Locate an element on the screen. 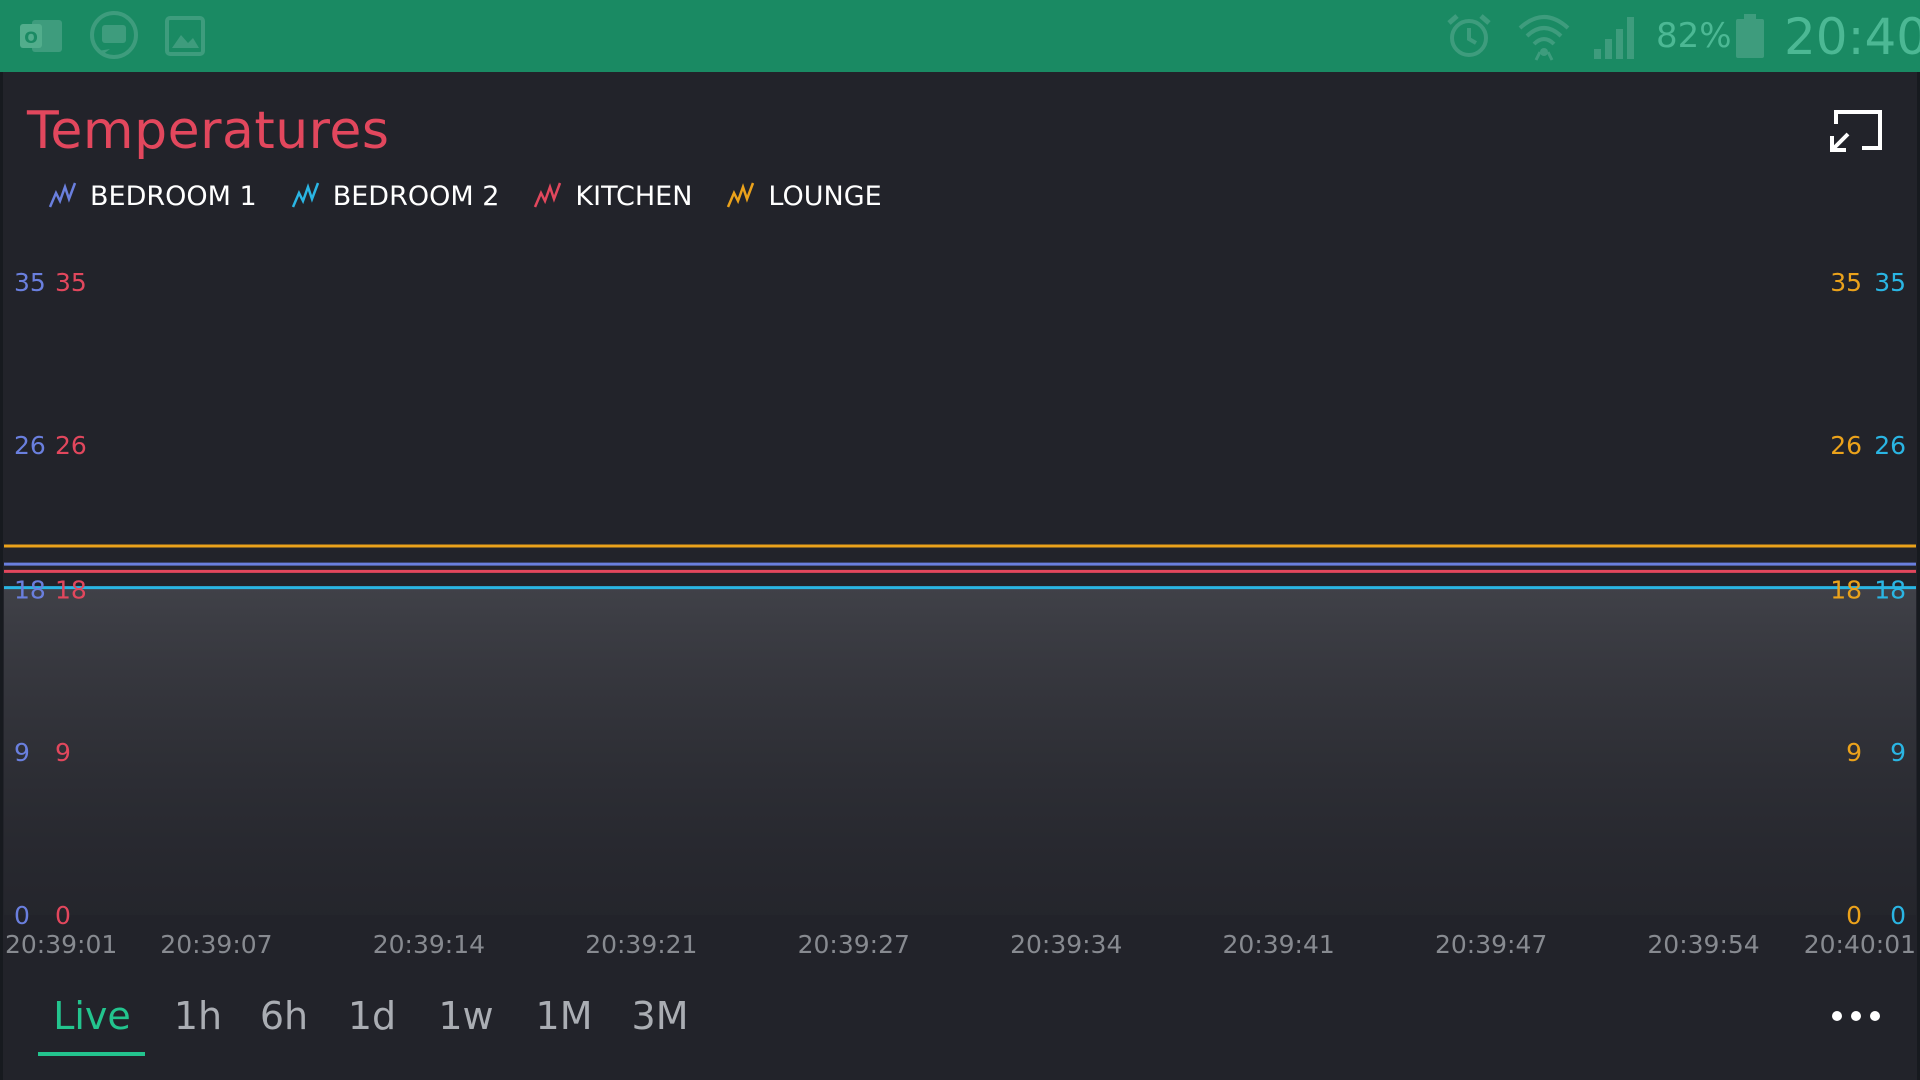 The image size is (1920, 1080). x-tick-label: 20:39:21 is located at coordinates (641, 944).